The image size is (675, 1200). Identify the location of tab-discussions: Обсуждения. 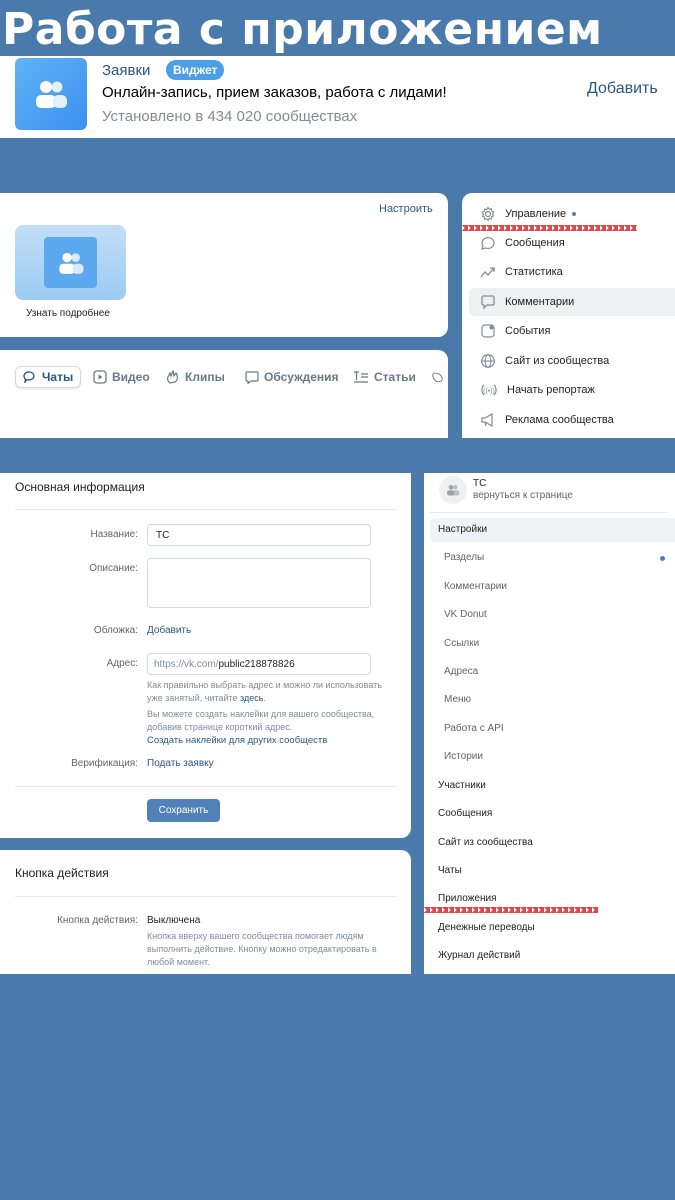
(292, 377).